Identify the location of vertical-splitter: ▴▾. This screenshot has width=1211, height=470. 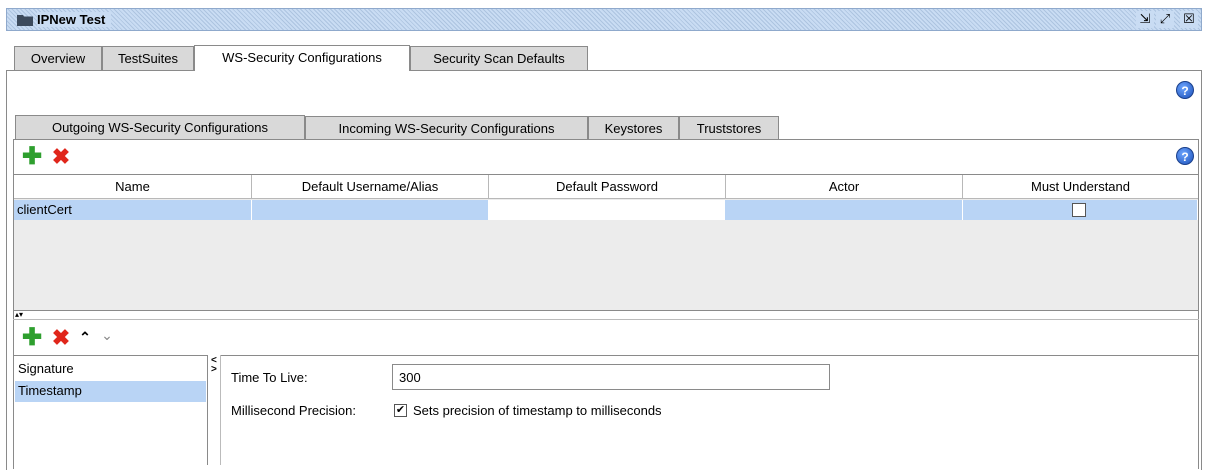
(606, 315).